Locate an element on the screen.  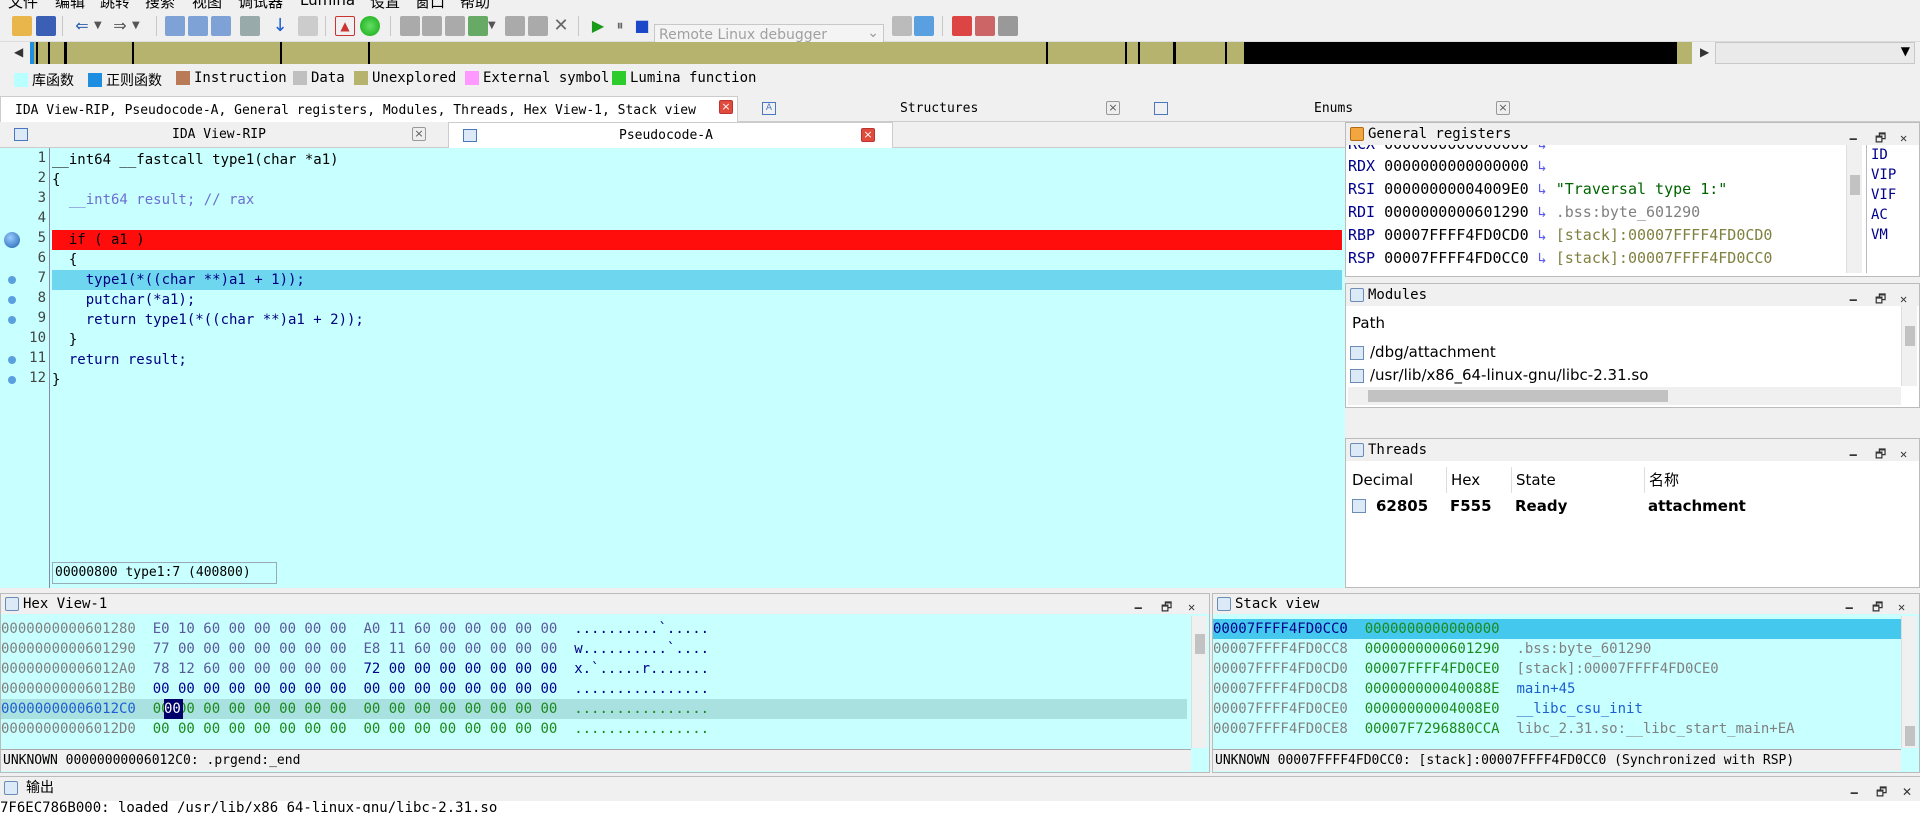
menu-view: 视图 is located at coordinates (207, 5).